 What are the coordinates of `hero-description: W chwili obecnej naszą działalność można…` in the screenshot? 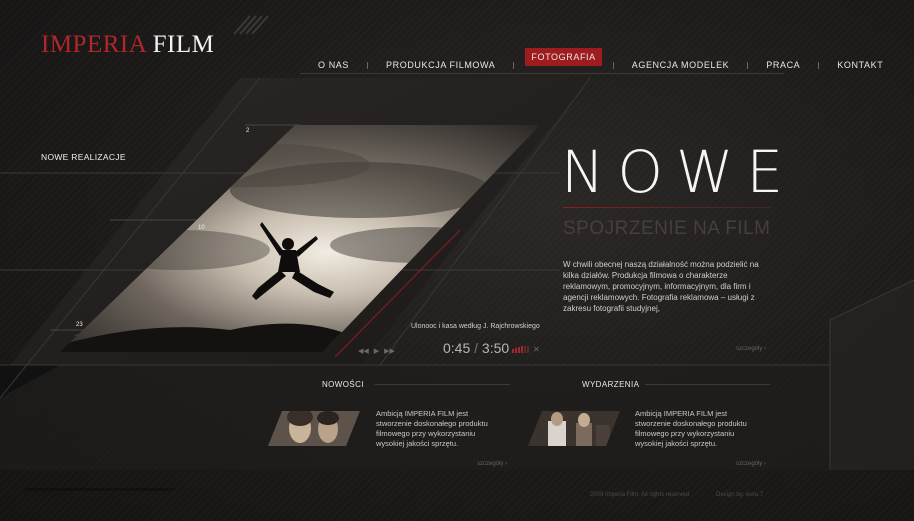 It's located at (661, 286).